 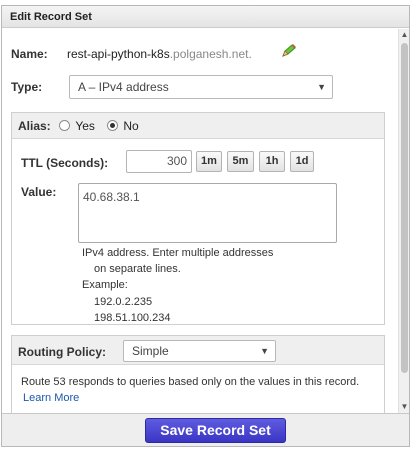 What do you see at coordinates (207, 213) in the screenshot?
I see `value-textarea: 40.68.38.1` at bounding box center [207, 213].